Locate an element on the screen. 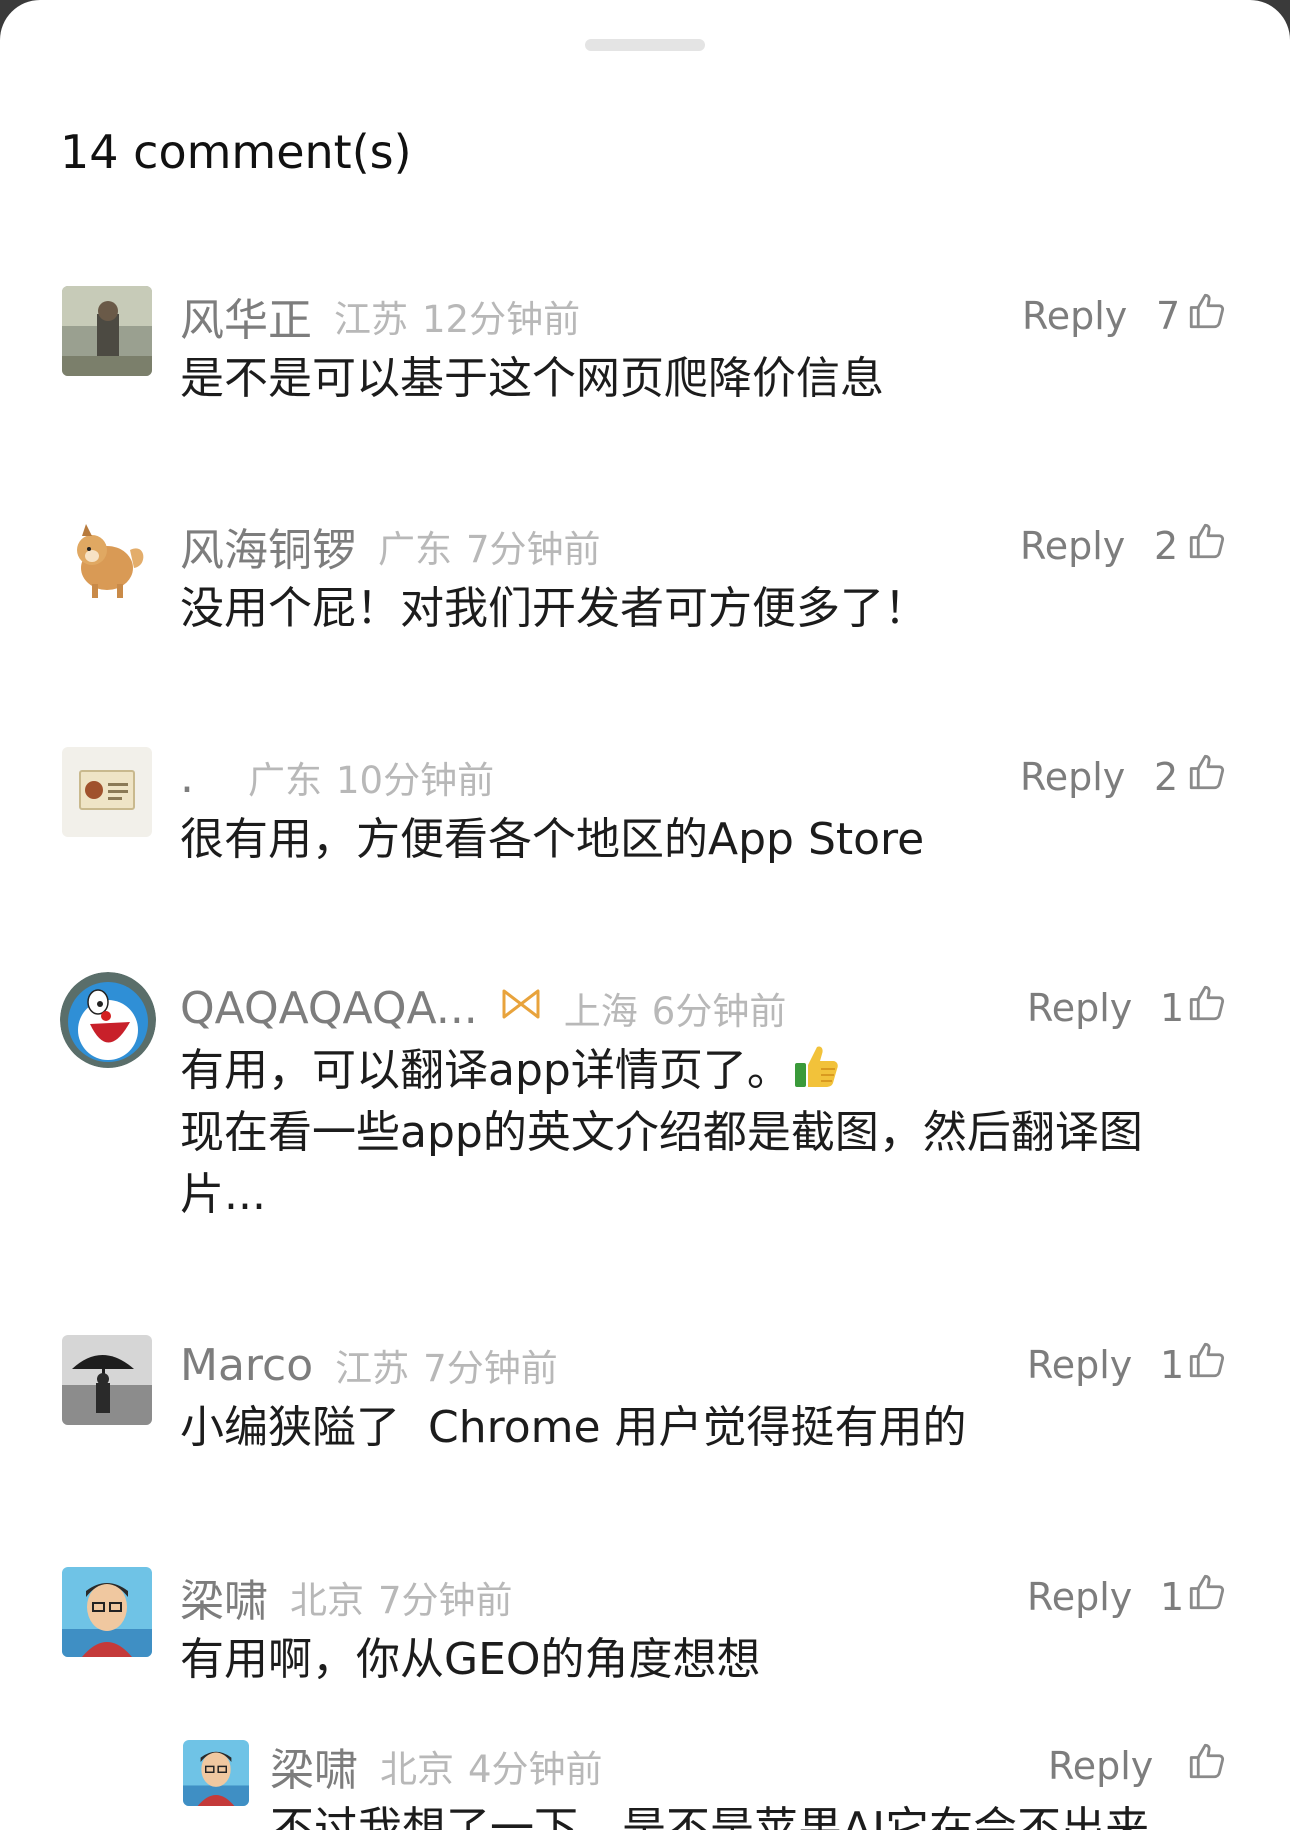 The height and width of the screenshot is (1830, 1290). comment-text: 没用个屁！对我们开发者可方便多了！ is located at coordinates (554, 608).